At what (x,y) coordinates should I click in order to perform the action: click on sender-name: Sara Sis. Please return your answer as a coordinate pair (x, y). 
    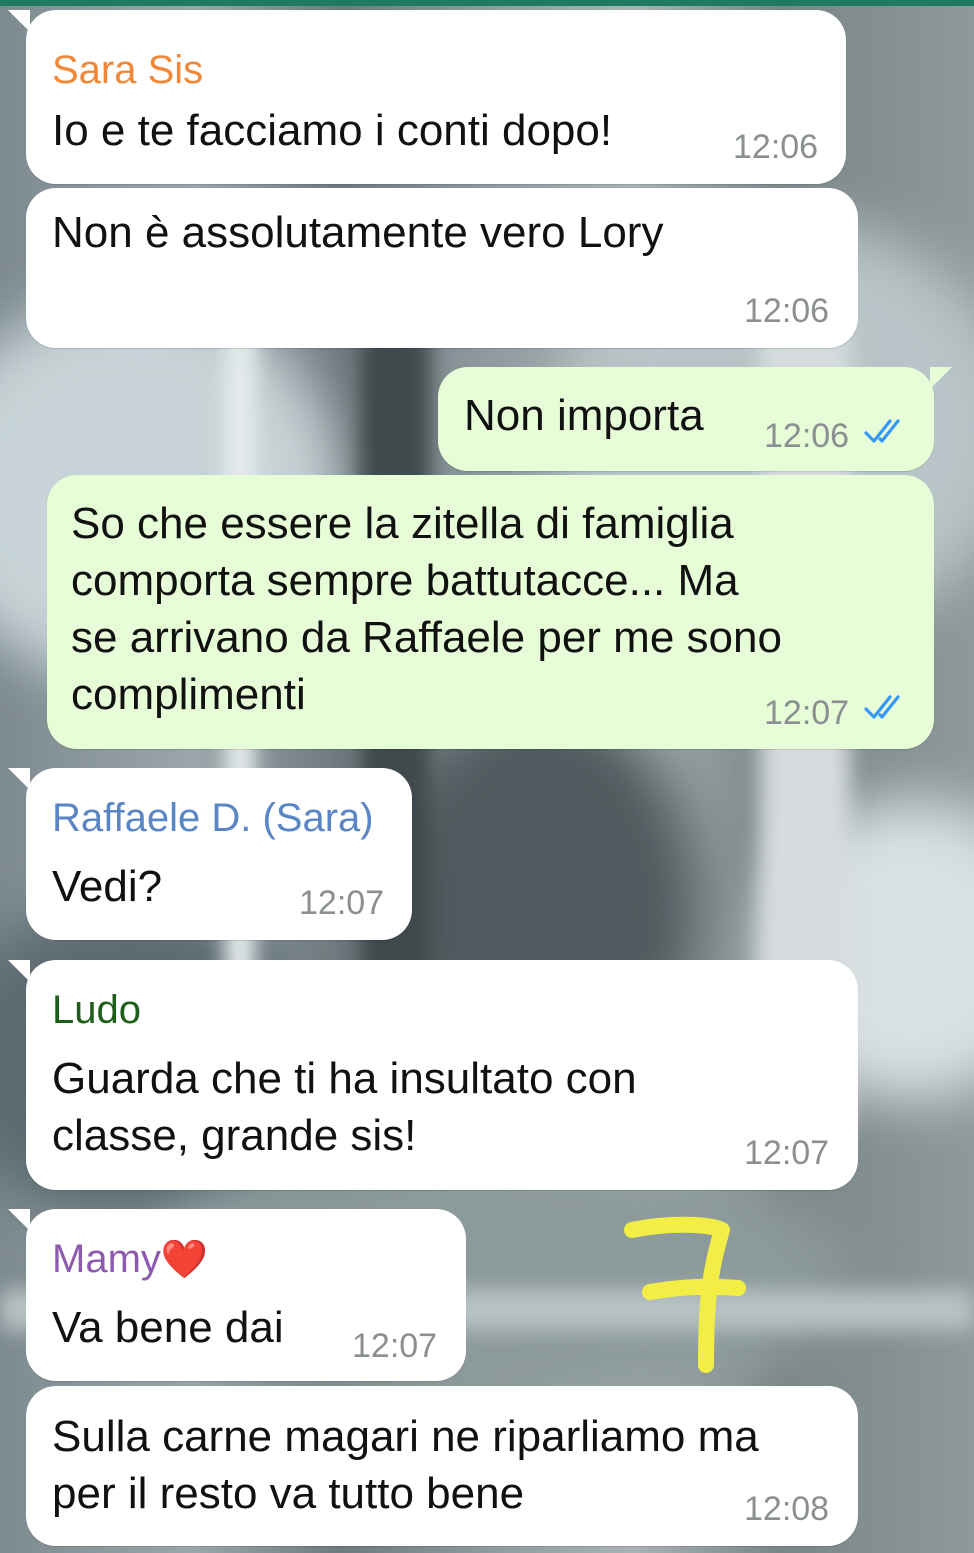
    Looking at the image, I should click on (127, 70).